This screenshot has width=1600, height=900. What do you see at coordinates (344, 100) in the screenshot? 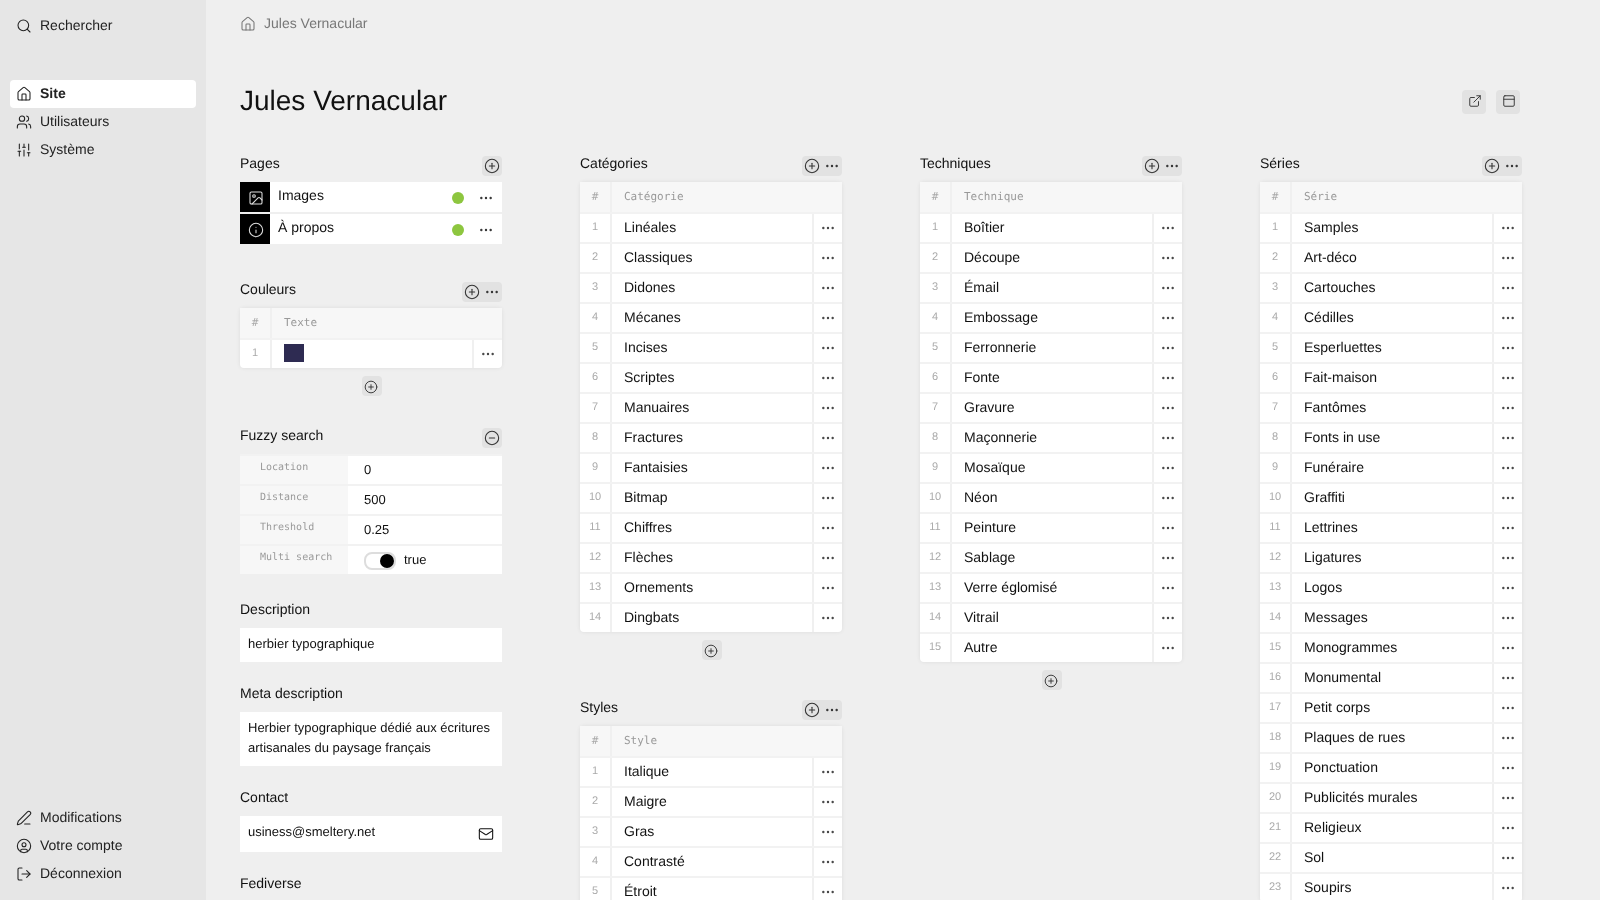
I see `page-title: Jules Vernacular` at bounding box center [344, 100].